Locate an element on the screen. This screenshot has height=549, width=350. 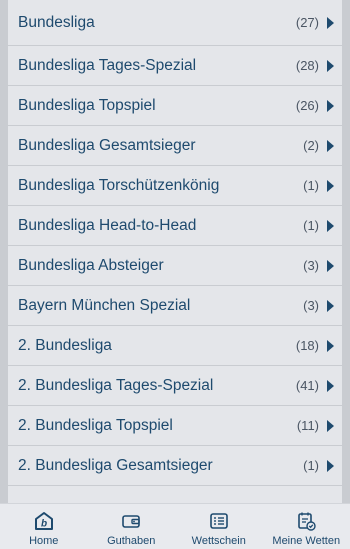
tab-meine-wetten: Meine Wetten is located at coordinates (306, 526).